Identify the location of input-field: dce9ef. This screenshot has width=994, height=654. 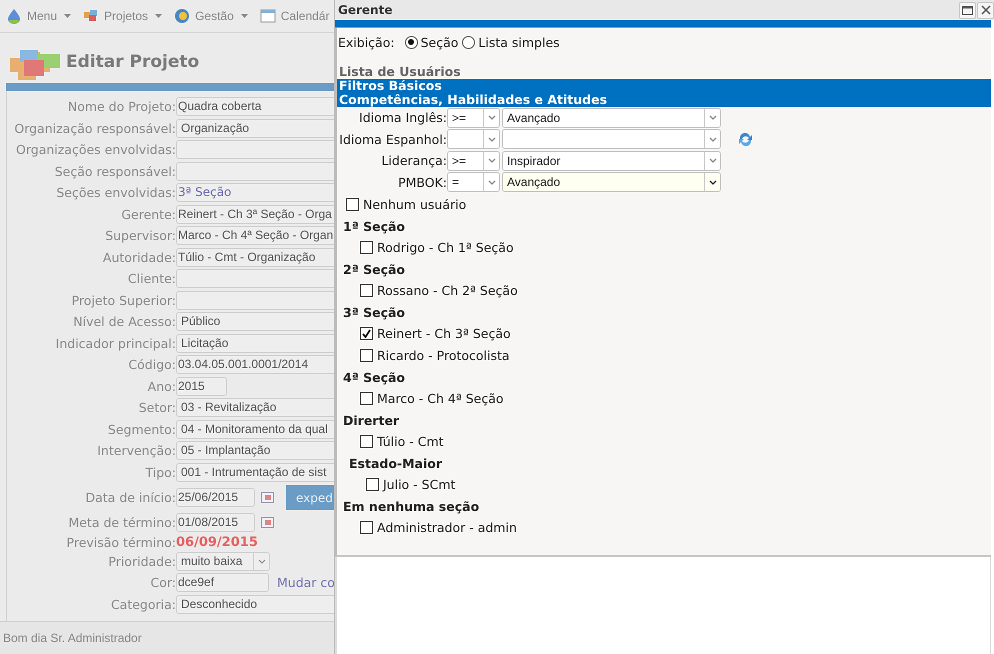
(222, 582).